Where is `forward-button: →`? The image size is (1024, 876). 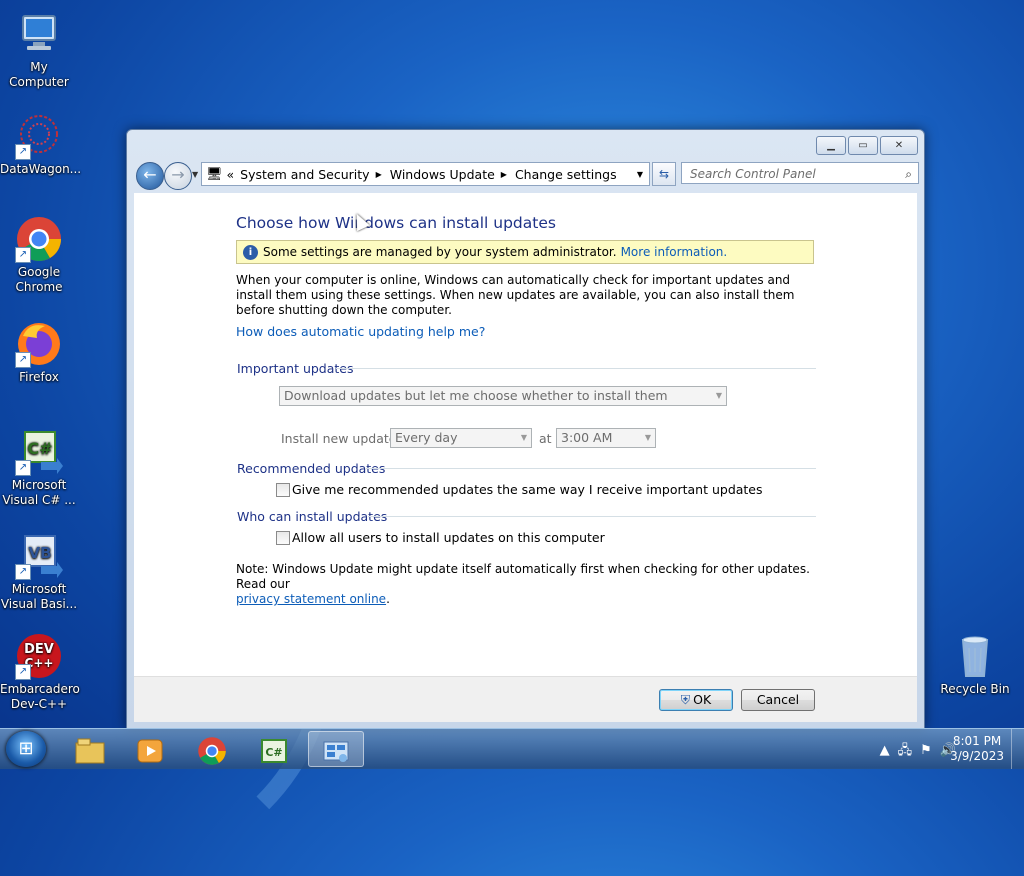 forward-button: → is located at coordinates (178, 176).